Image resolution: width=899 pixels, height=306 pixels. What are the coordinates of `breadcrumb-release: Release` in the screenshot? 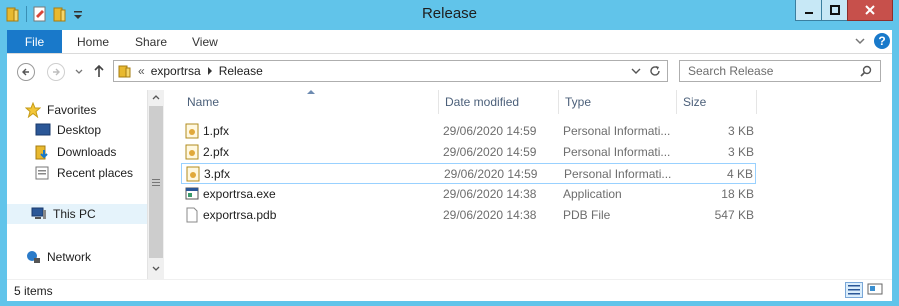 It's located at (241, 71).